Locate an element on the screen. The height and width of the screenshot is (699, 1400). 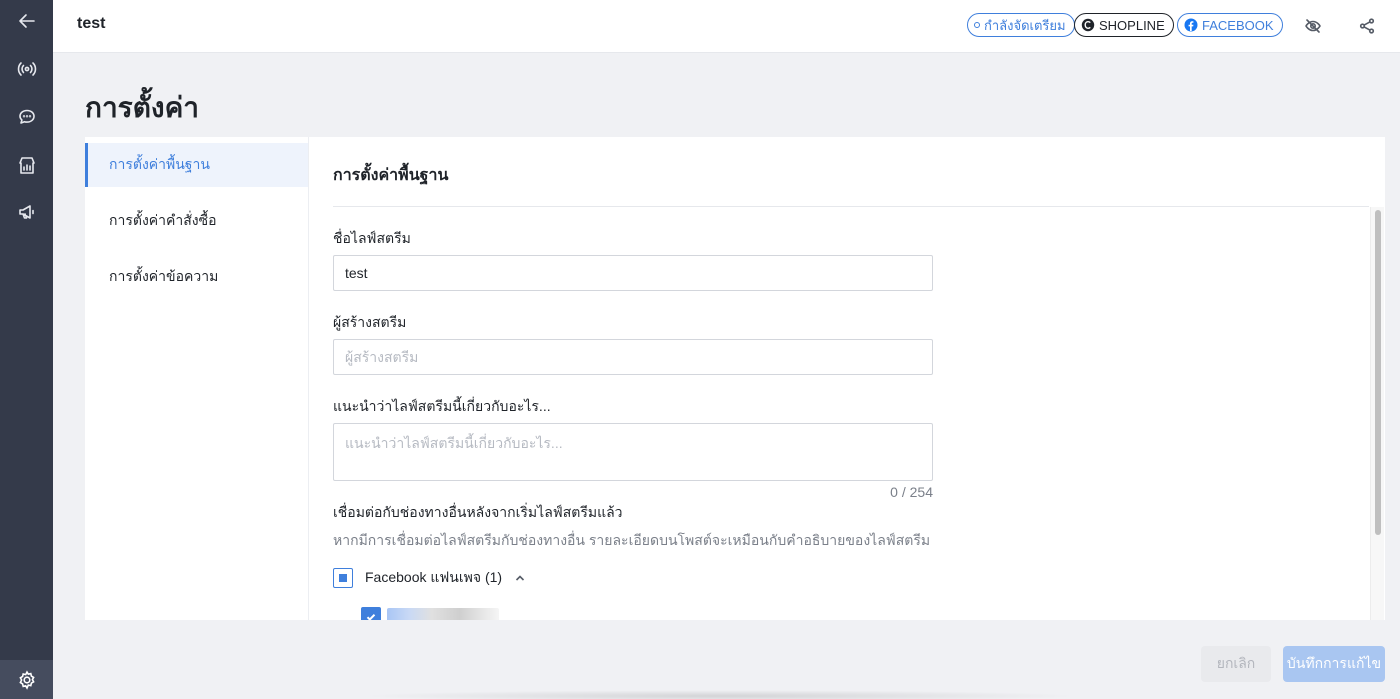
gear-icon is located at coordinates (26, 679).